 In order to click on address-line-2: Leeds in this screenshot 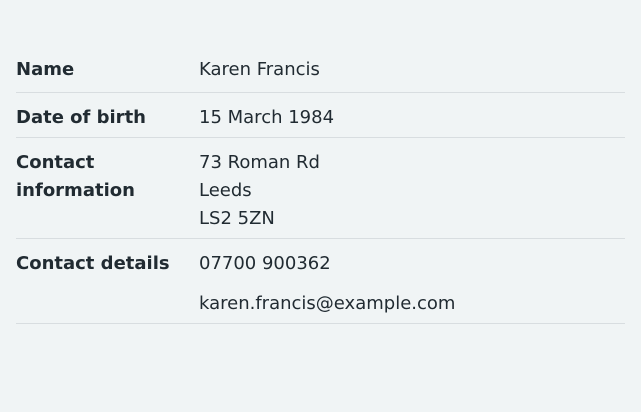, I will do `click(225, 190)`.